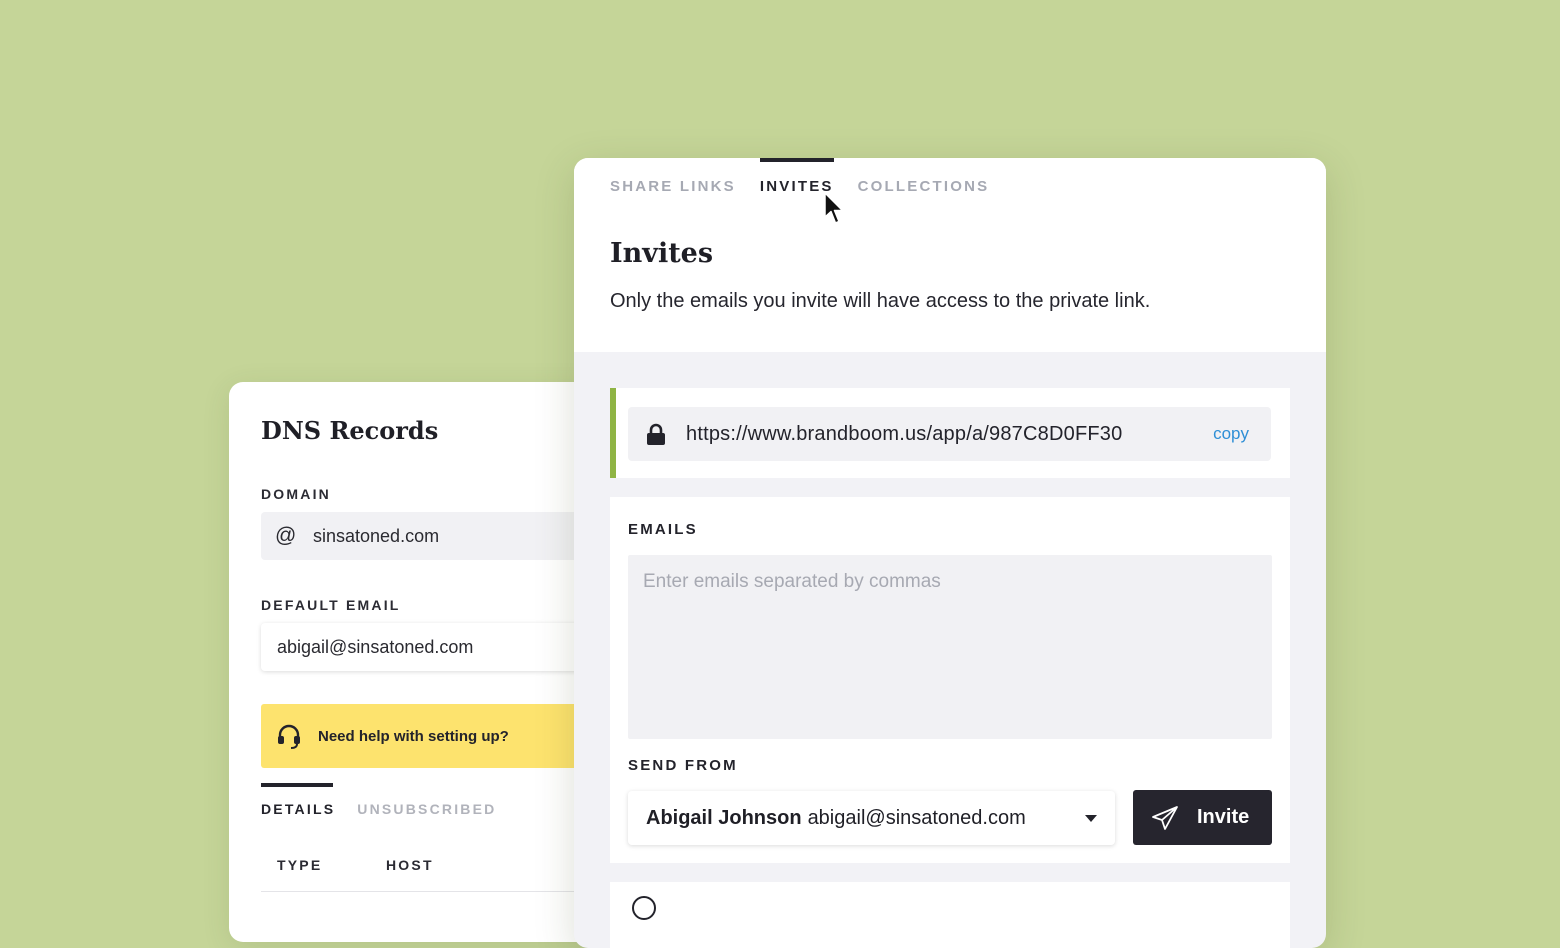 This screenshot has width=1560, height=948. Describe the element at coordinates (289, 736) in the screenshot. I see `headset-icon` at that location.